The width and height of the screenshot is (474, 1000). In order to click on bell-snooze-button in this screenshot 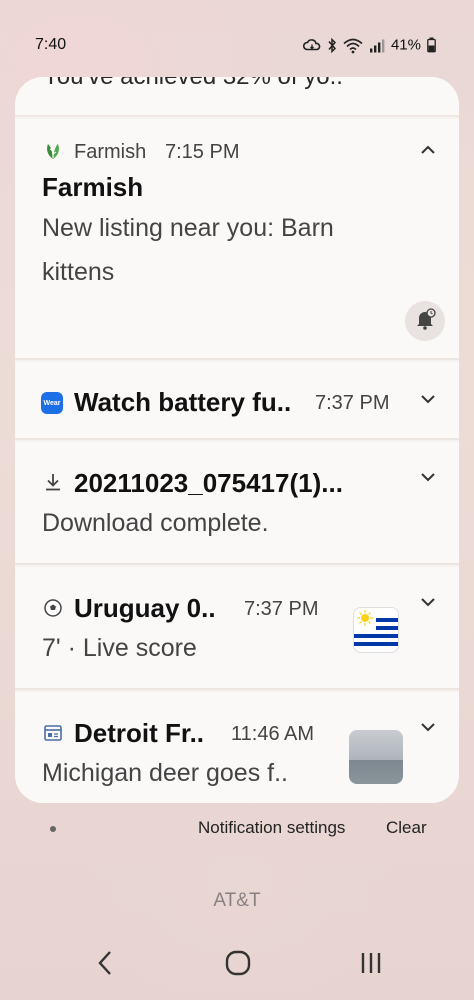, I will do `click(425, 321)`.